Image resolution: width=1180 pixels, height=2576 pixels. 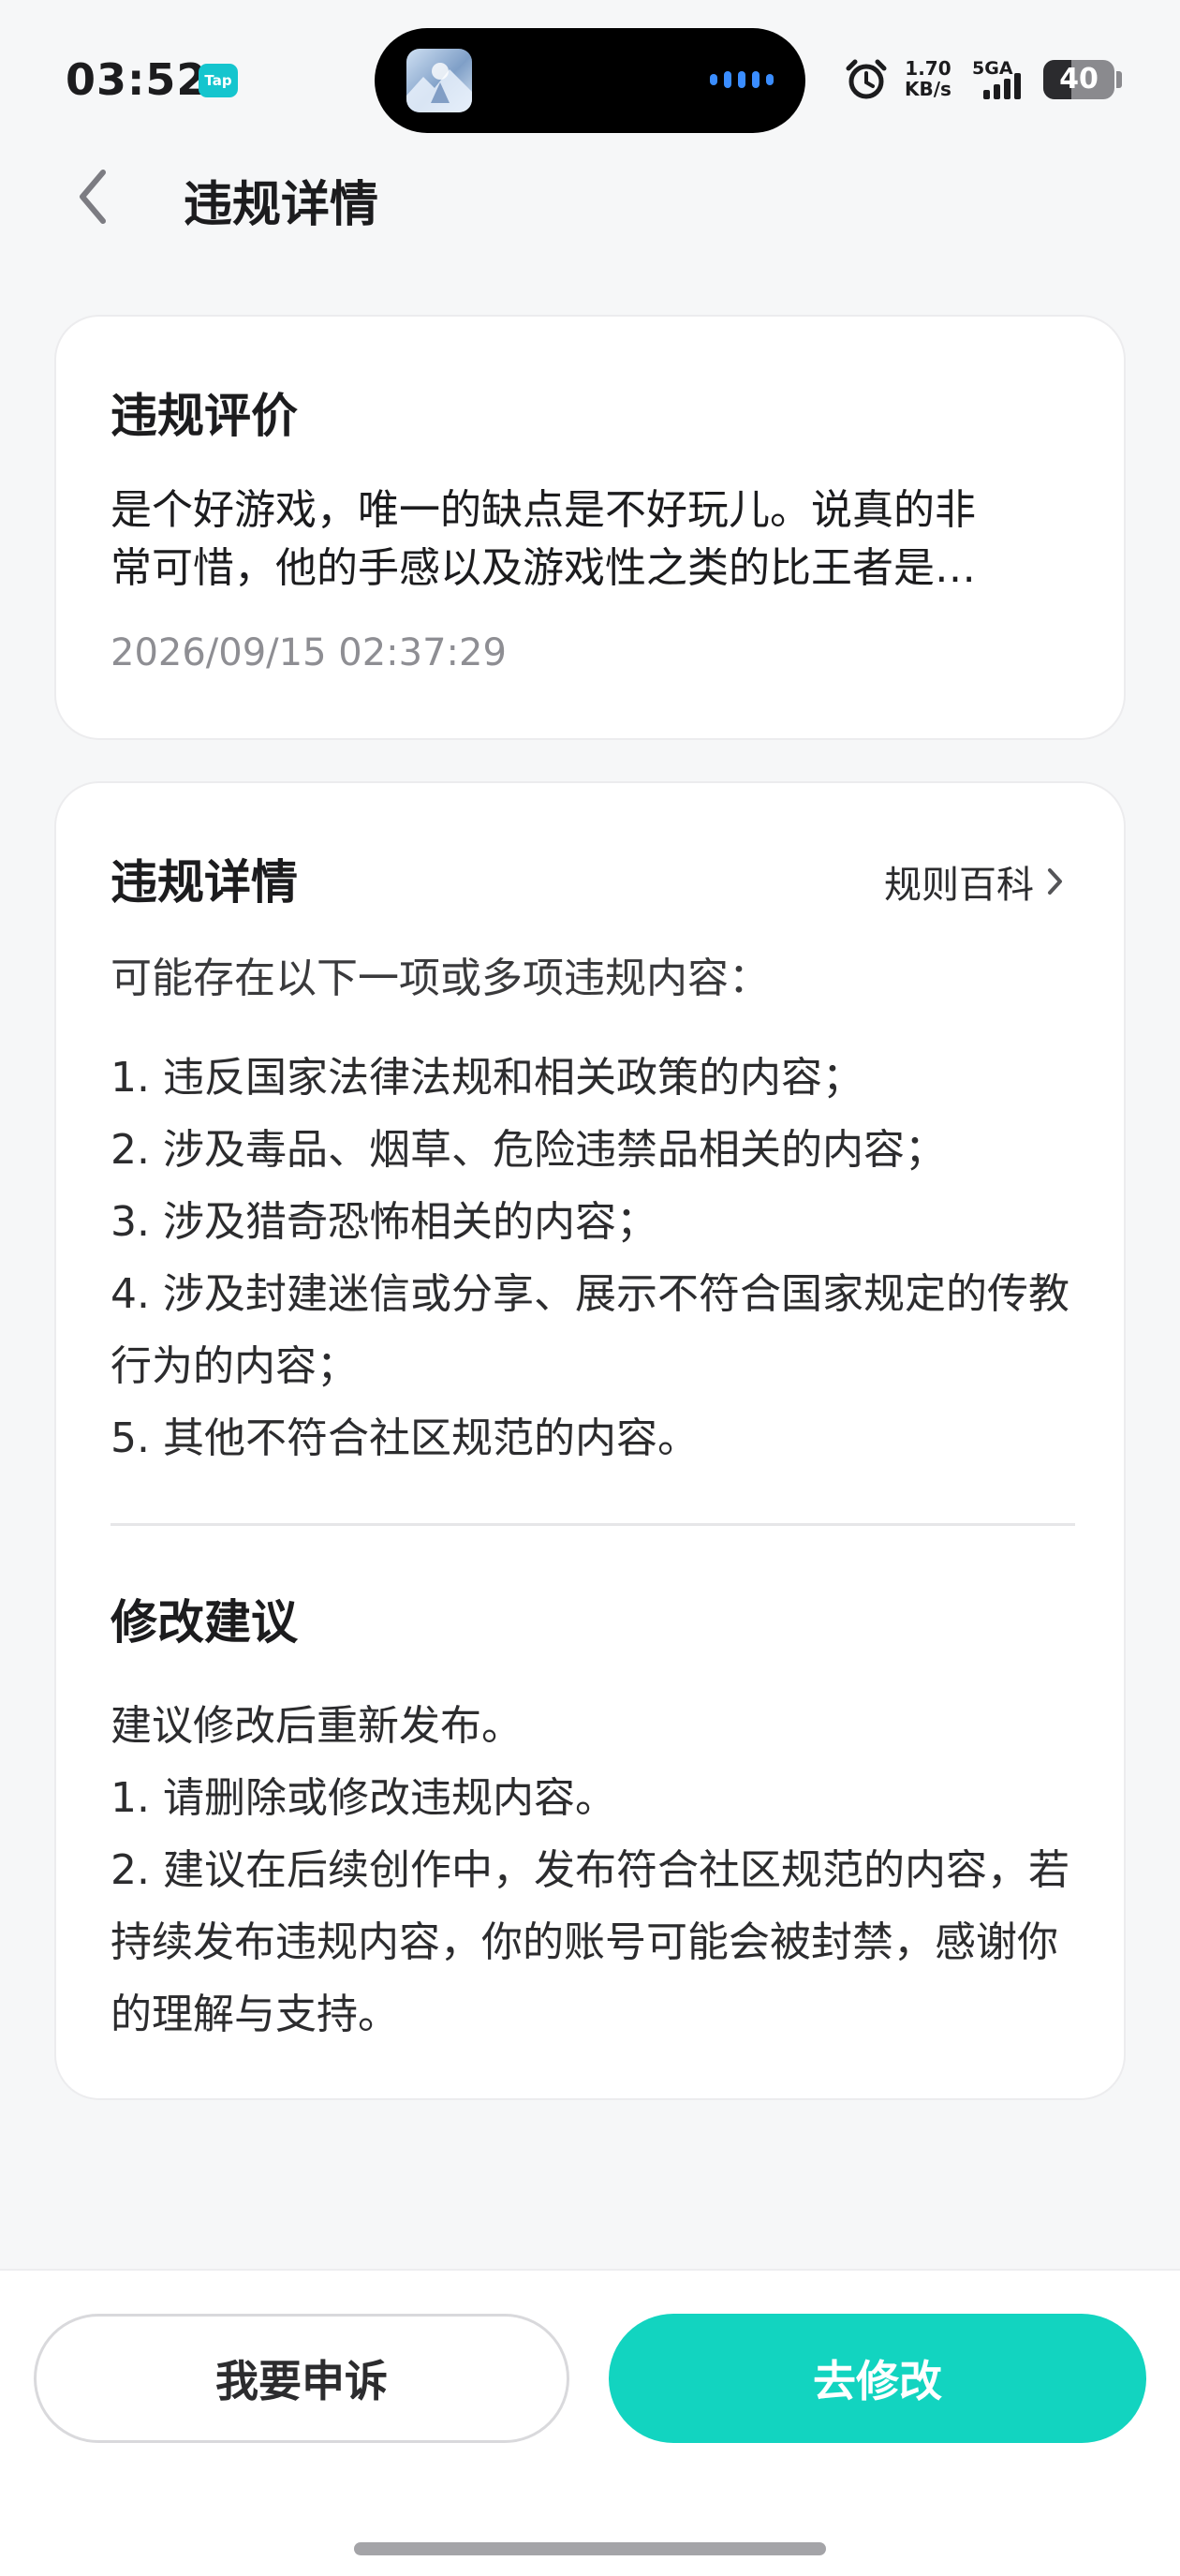 I want to click on review-heading: 违规评价, so click(x=205, y=416).